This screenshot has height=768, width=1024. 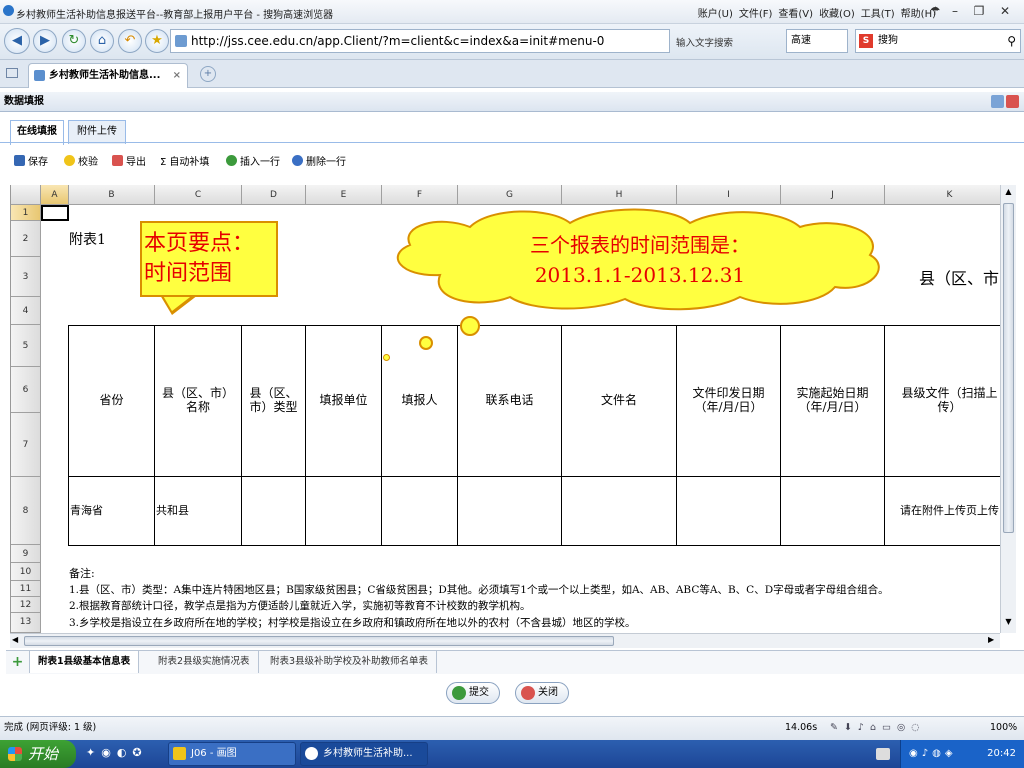 What do you see at coordinates (715, 14) in the screenshot?
I see `menu-account: 账户(U)` at bounding box center [715, 14].